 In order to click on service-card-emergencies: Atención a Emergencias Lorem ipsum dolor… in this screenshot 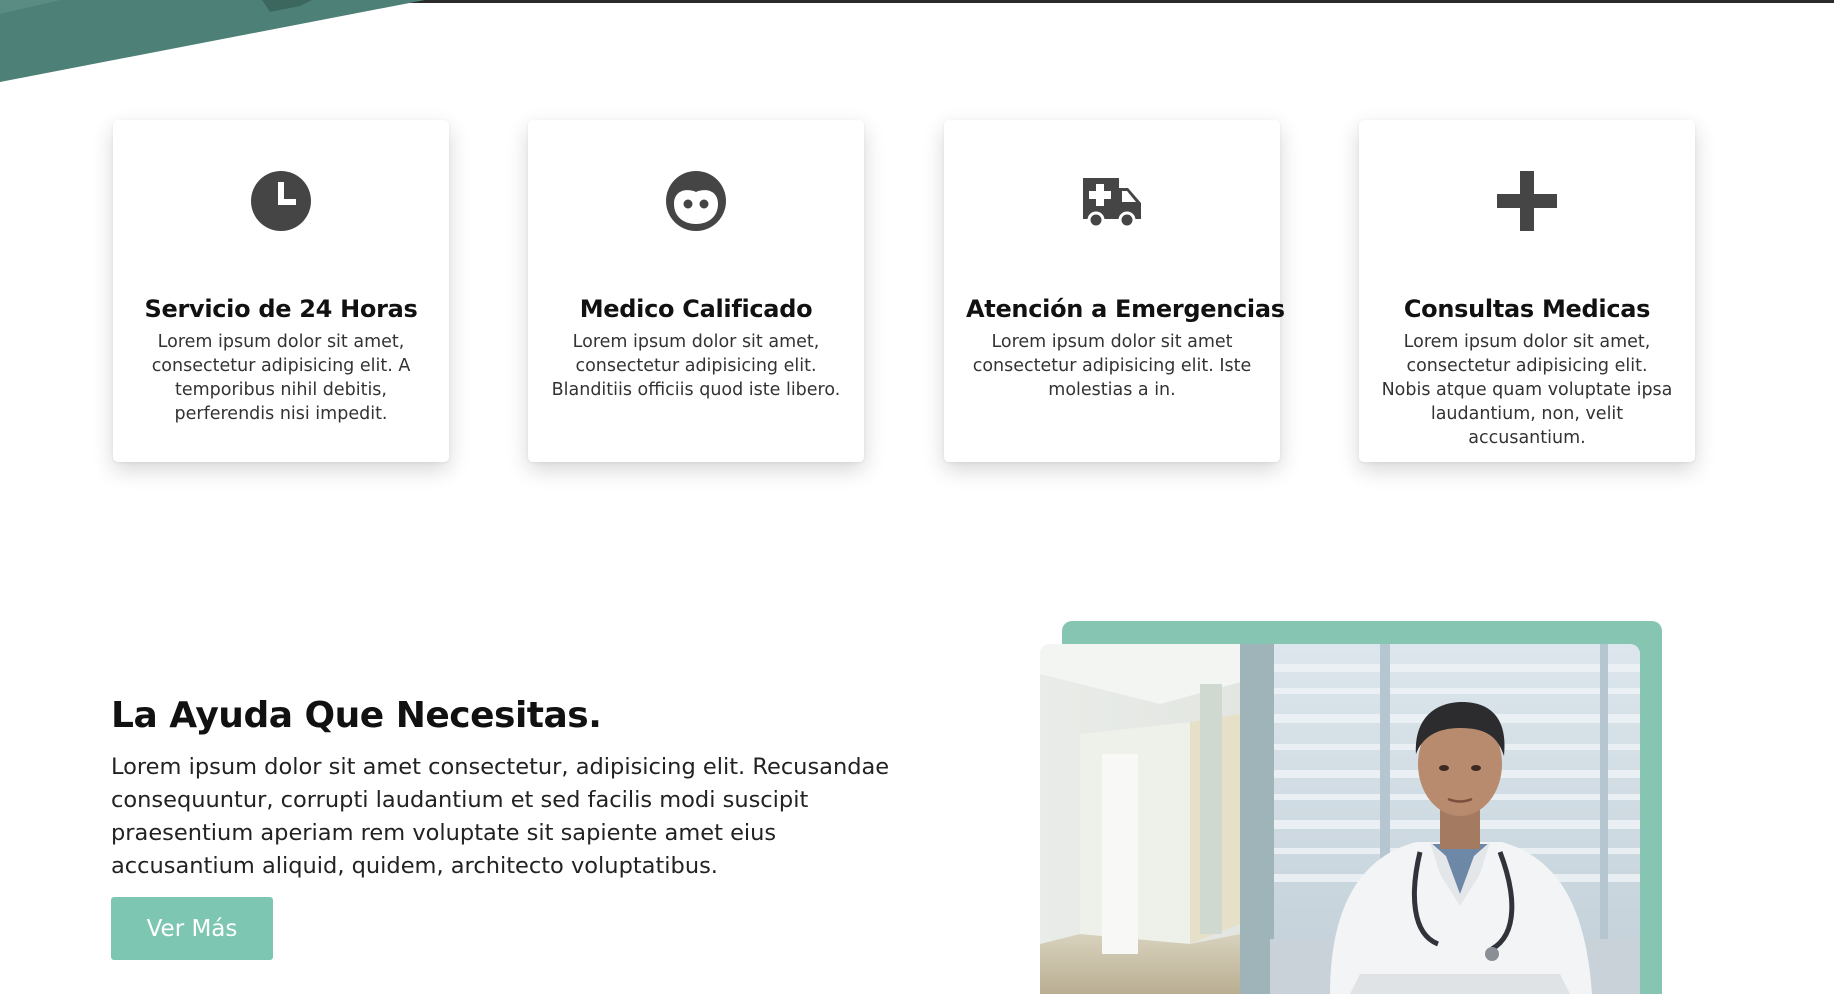, I will do `click(1114, 291)`.